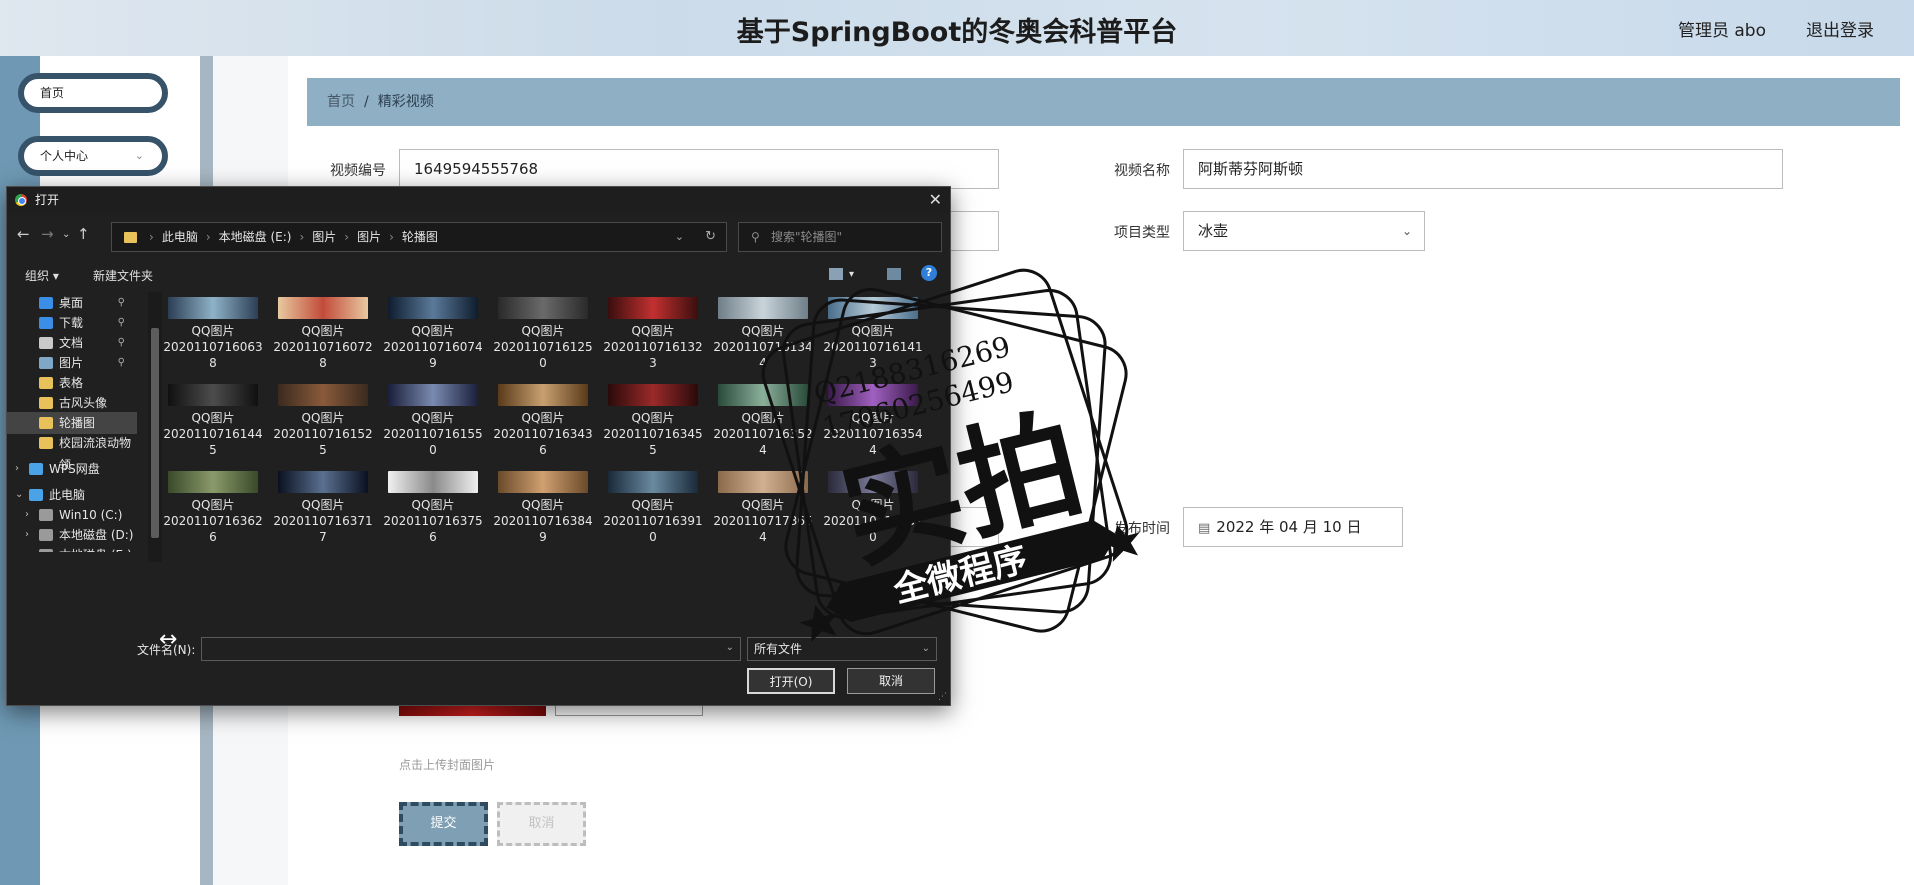  Describe the element at coordinates (1304, 231) in the screenshot. I see `project-type-select: 冰壶 ⌄` at that location.